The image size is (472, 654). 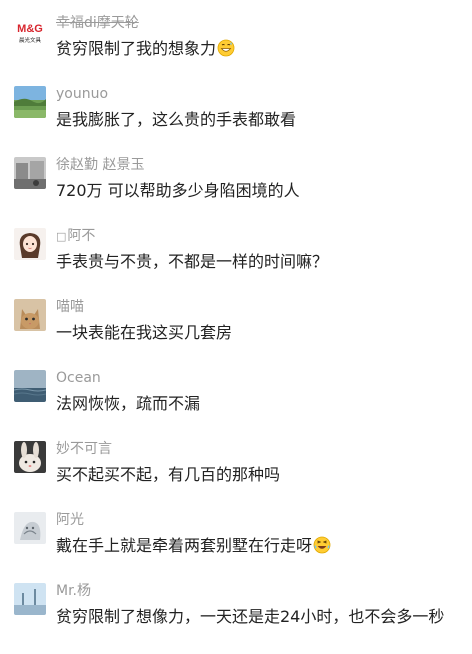 What do you see at coordinates (226, 48) in the screenshot?
I see `grinning-sweat-emoji` at bounding box center [226, 48].